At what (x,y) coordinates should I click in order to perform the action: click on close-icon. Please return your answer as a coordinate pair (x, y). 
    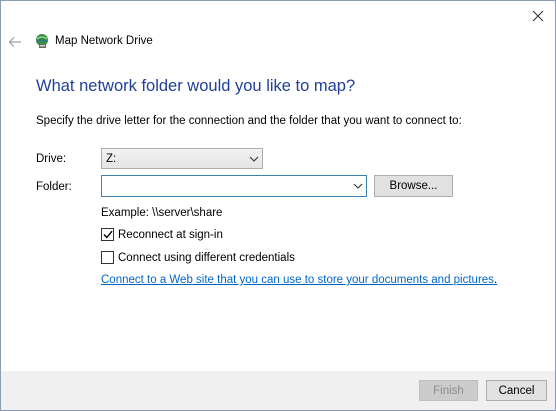
    Looking at the image, I should click on (538, 16).